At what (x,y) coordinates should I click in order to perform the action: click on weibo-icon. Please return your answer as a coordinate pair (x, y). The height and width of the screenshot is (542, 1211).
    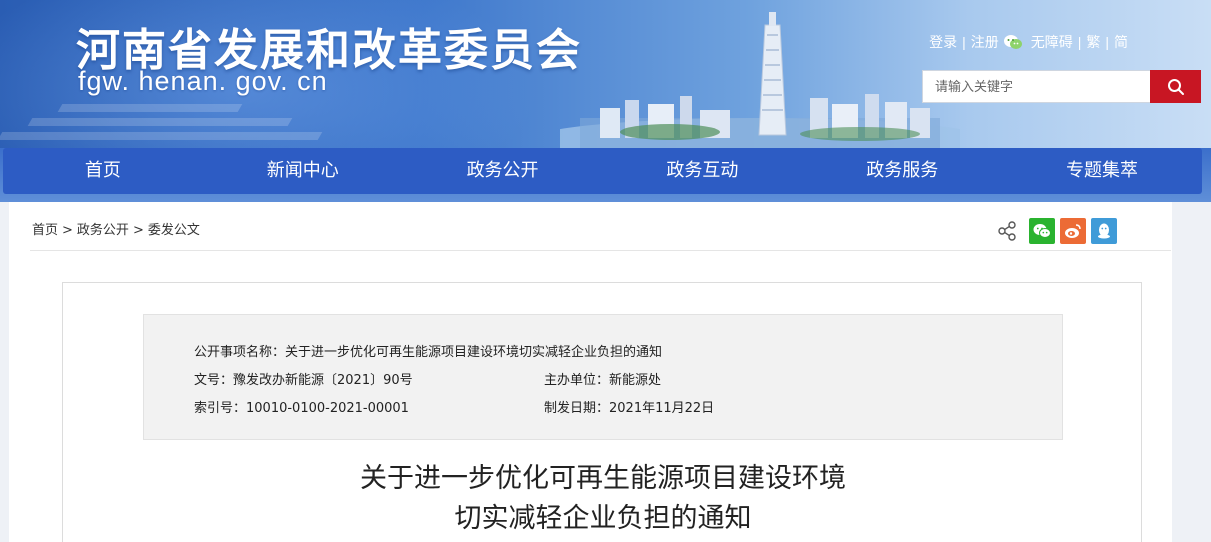
    Looking at the image, I should click on (1073, 231).